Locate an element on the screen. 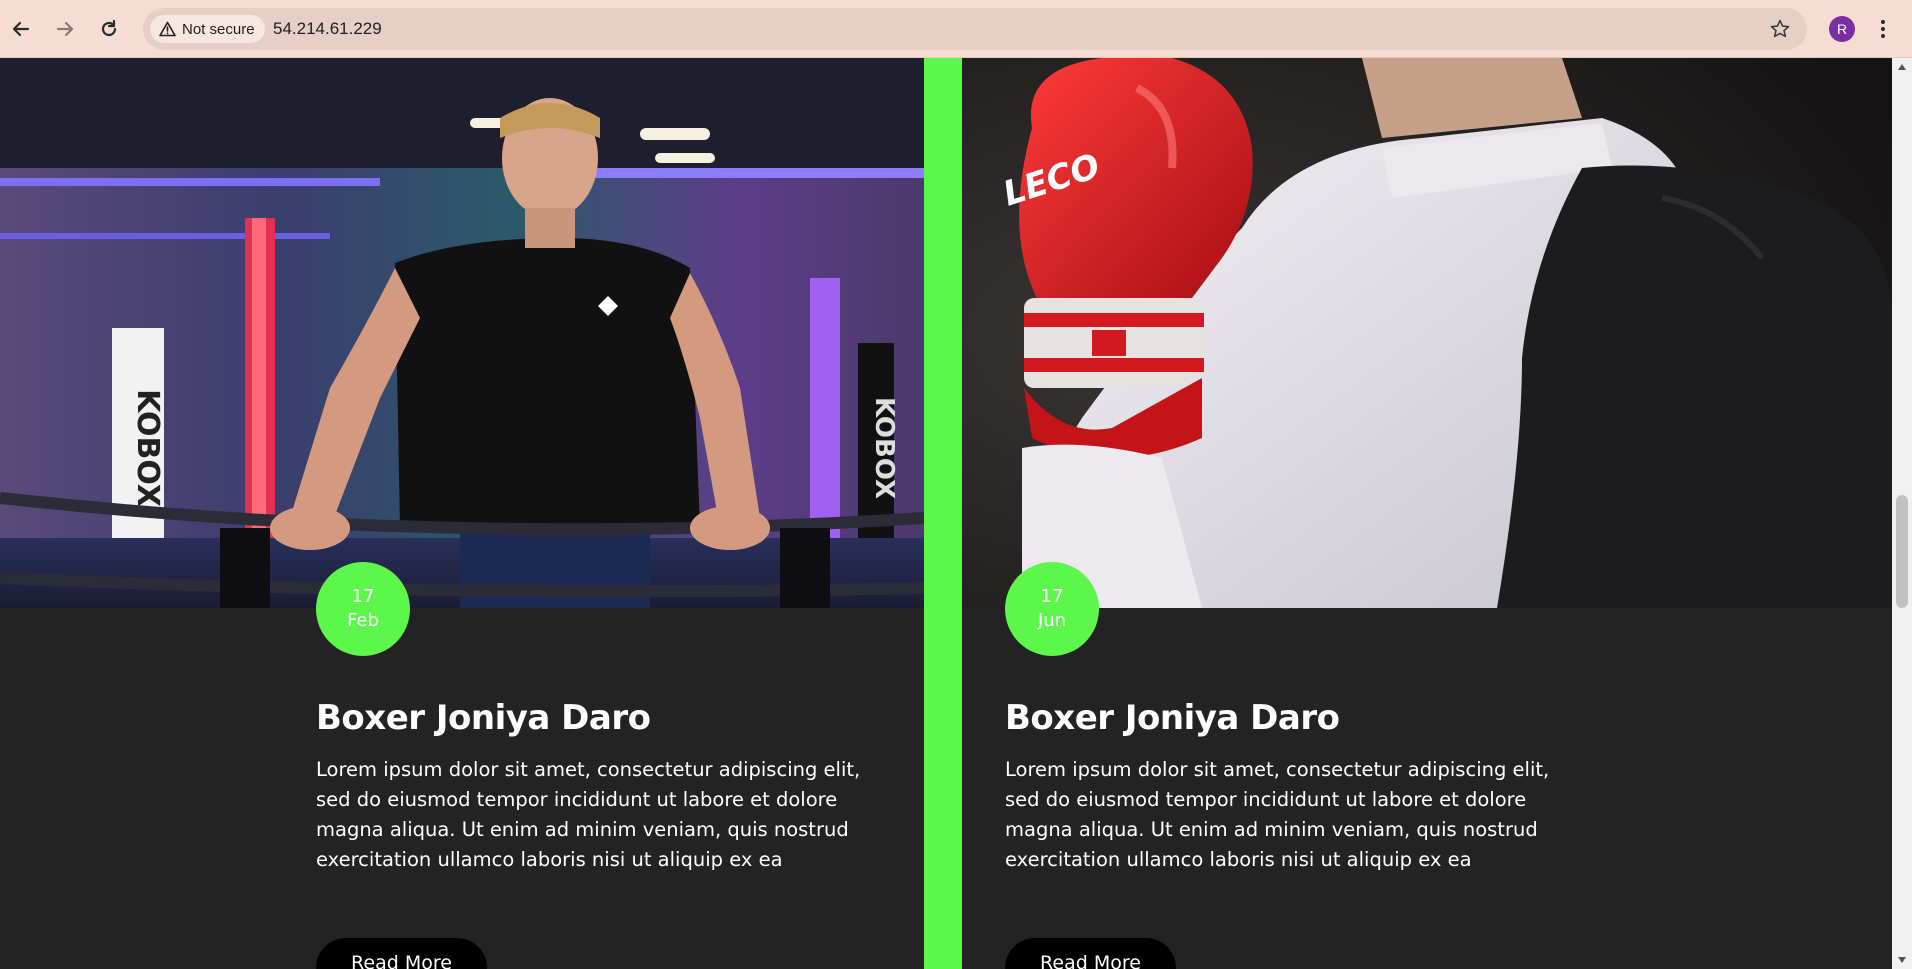  security-label: Not secure is located at coordinates (218, 29).